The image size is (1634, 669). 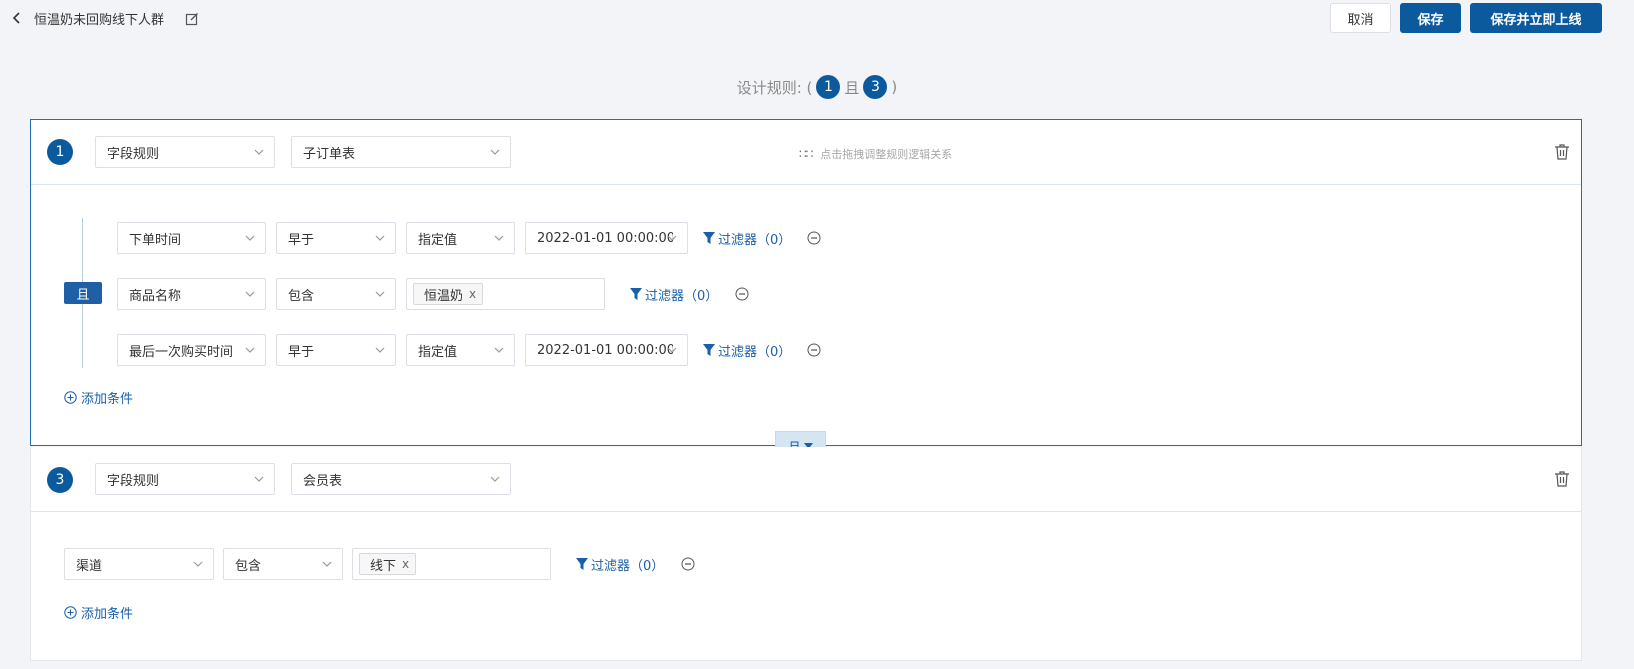 What do you see at coordinates (1536, 18) in the screenshot?
I see `save-and-publish-button: 保存并立即上线` at bounding box center [1536, 18].